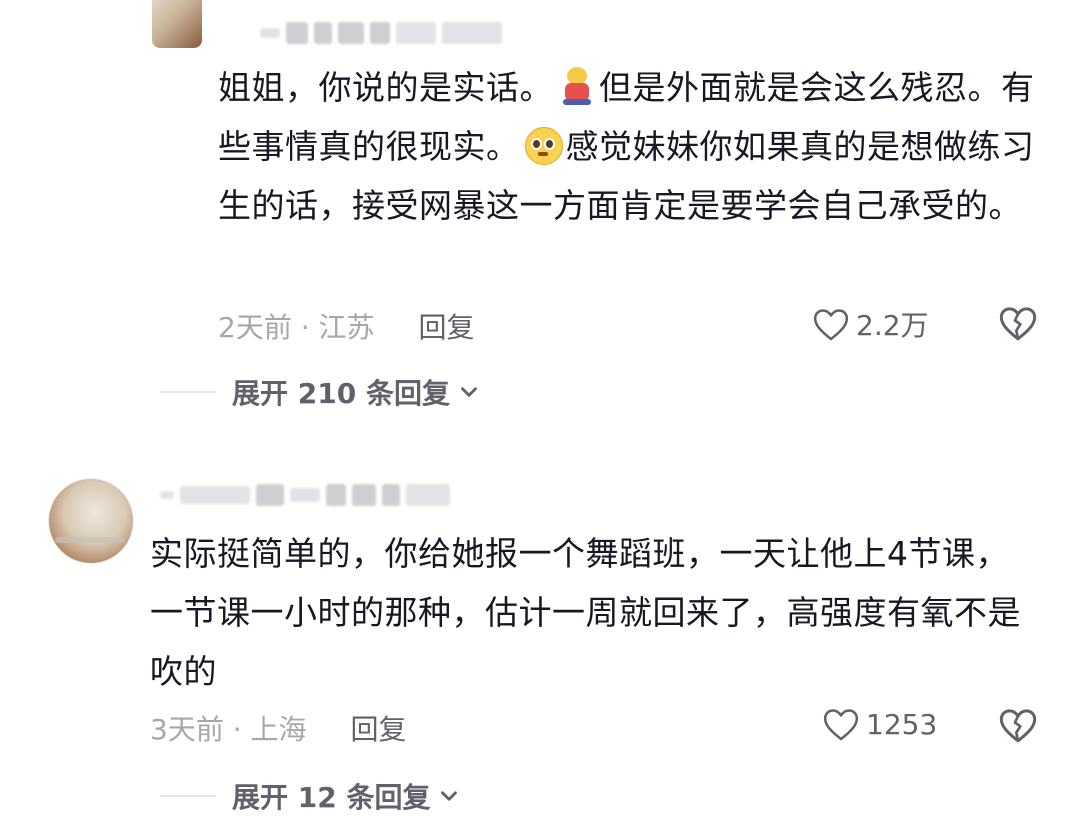 The width and height of the screenshot is (1080, 840). I want to click on expand-replies-label: 展开 12 条回复, so click(331, 796).